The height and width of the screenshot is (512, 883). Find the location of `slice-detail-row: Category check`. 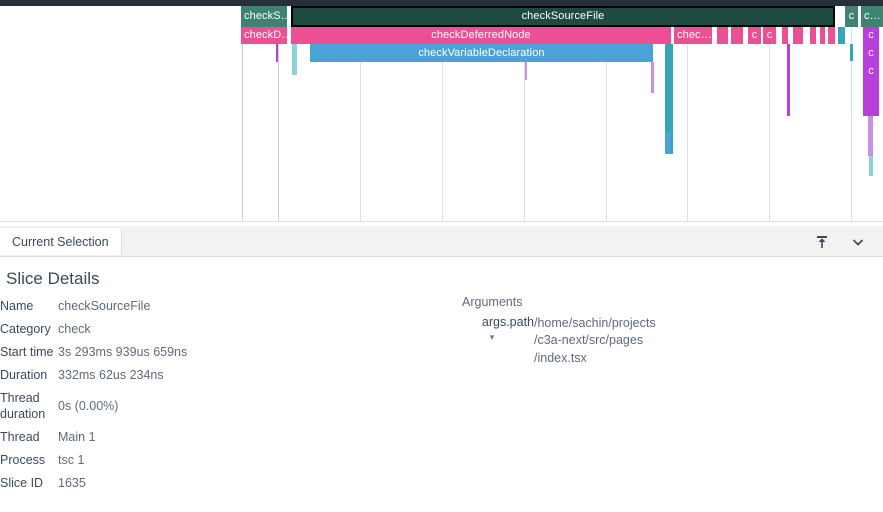

slice-detail-row: Category check is located at coordinates (93, 329).